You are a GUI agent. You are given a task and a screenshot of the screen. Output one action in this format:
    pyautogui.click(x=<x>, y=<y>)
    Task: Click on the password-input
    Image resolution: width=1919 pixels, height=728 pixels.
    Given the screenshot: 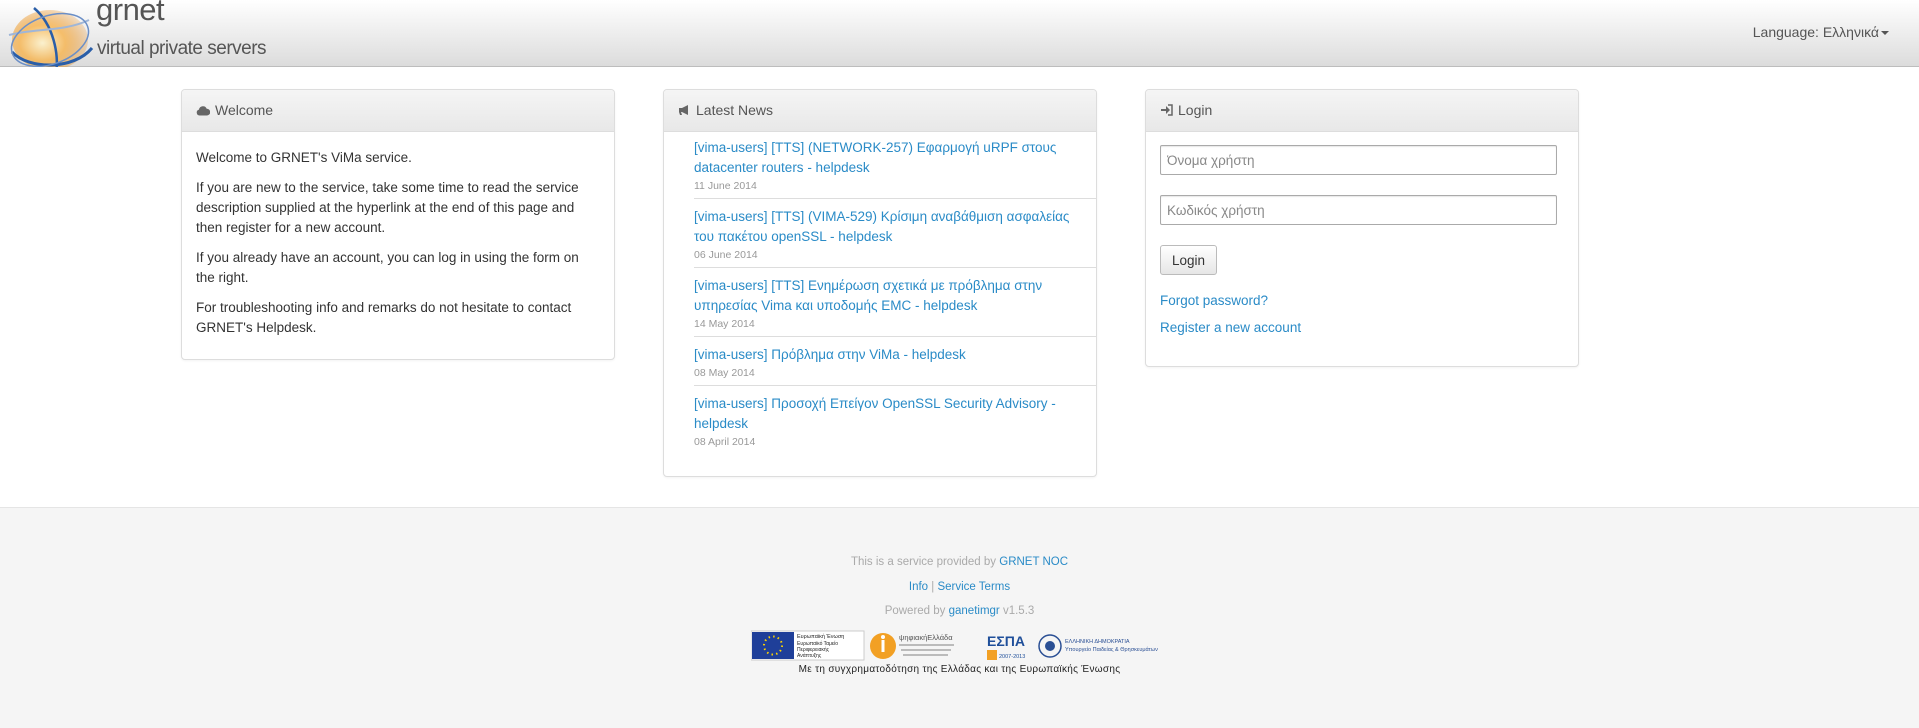 What is the action you would take?
    pyautogui.click(x=1358, y=210)
    